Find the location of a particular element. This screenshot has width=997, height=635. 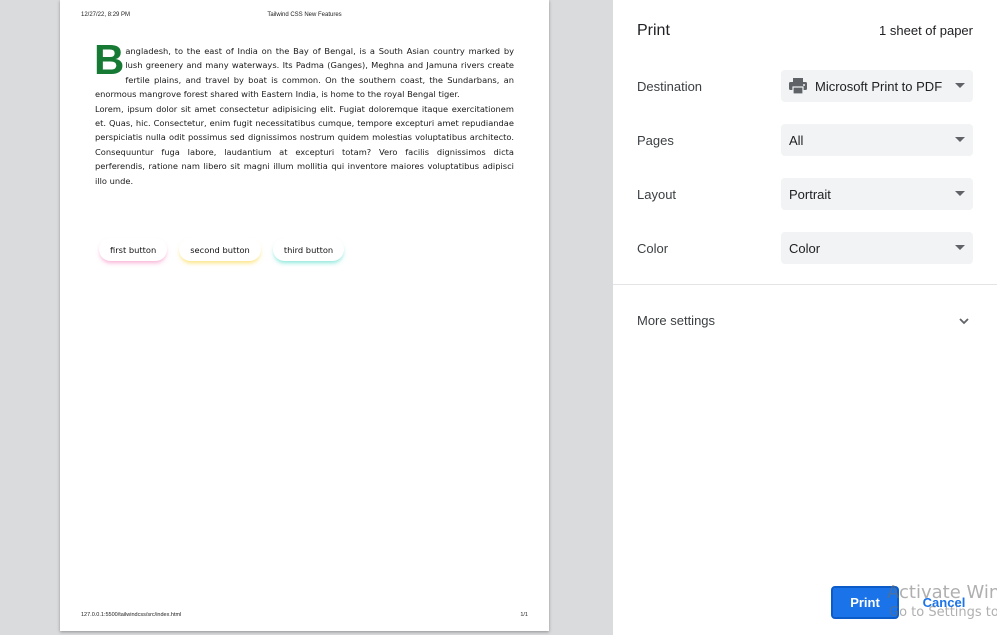

destination-select: Microsoft Print to PDF is located at coordinates (877, 86).